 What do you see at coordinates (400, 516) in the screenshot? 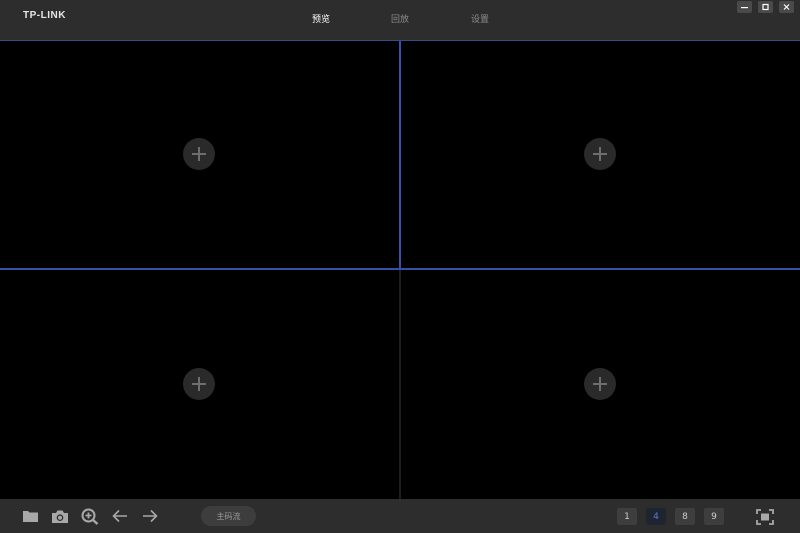
I see `bottom-toolbar: 主码流 1 4 8 9` at bounding box center [400, 516].